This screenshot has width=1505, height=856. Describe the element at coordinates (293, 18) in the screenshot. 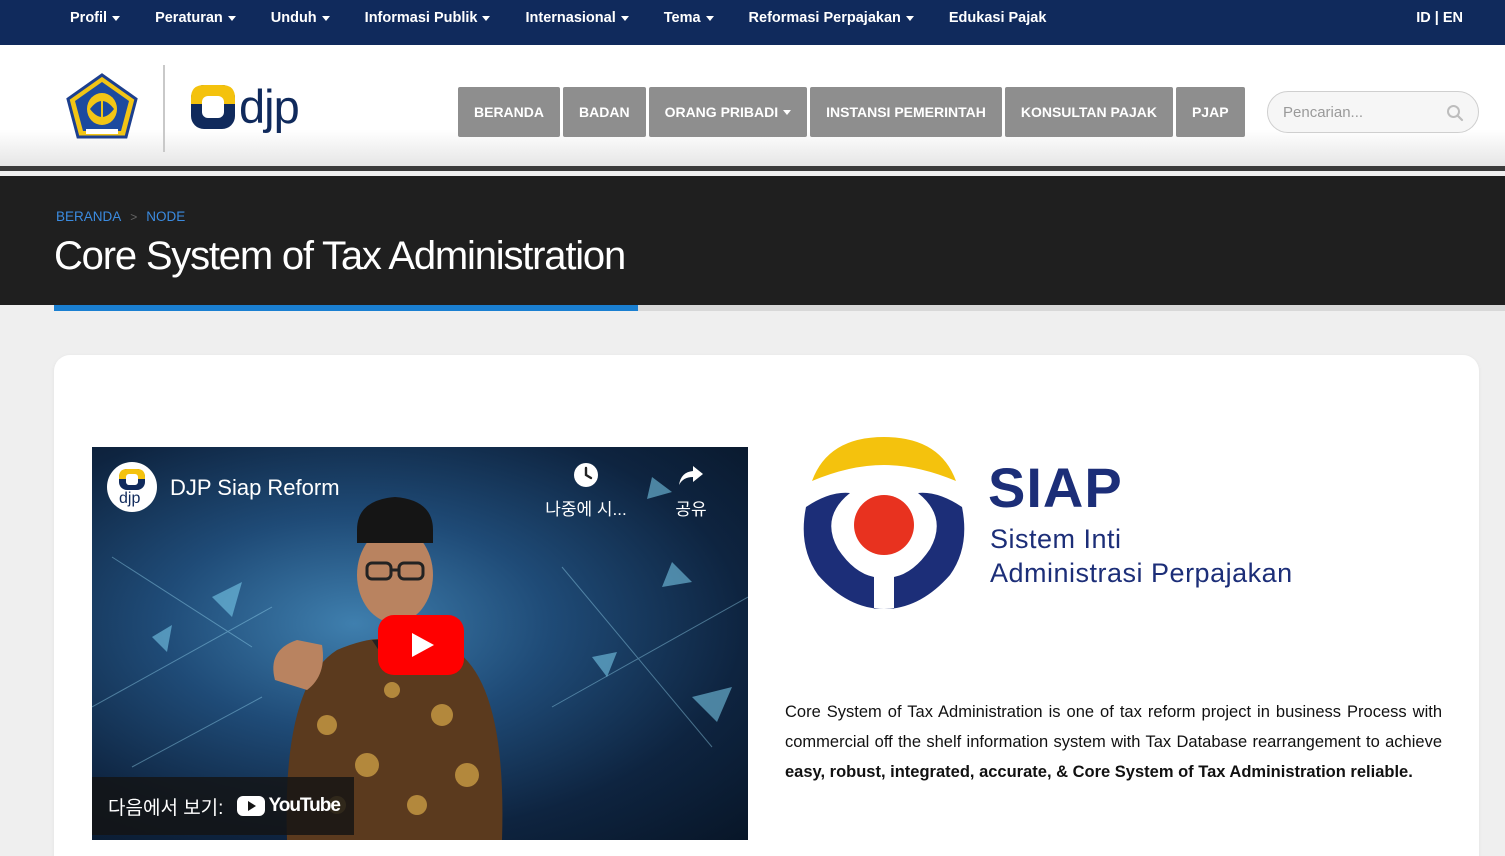

I see `topnav-label: Unduh` at that location.